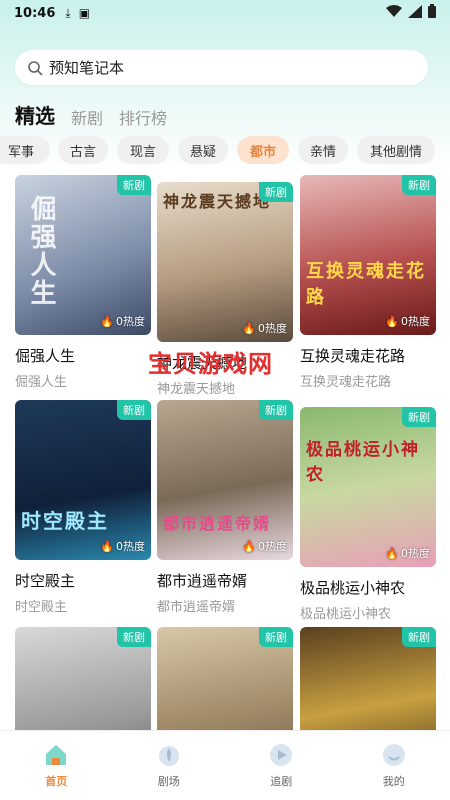  What do you see at coordinates (210, 364) in the screenshot?
I see `watermark-text: 宝贝游戏网` at bounding box center [210, 364].